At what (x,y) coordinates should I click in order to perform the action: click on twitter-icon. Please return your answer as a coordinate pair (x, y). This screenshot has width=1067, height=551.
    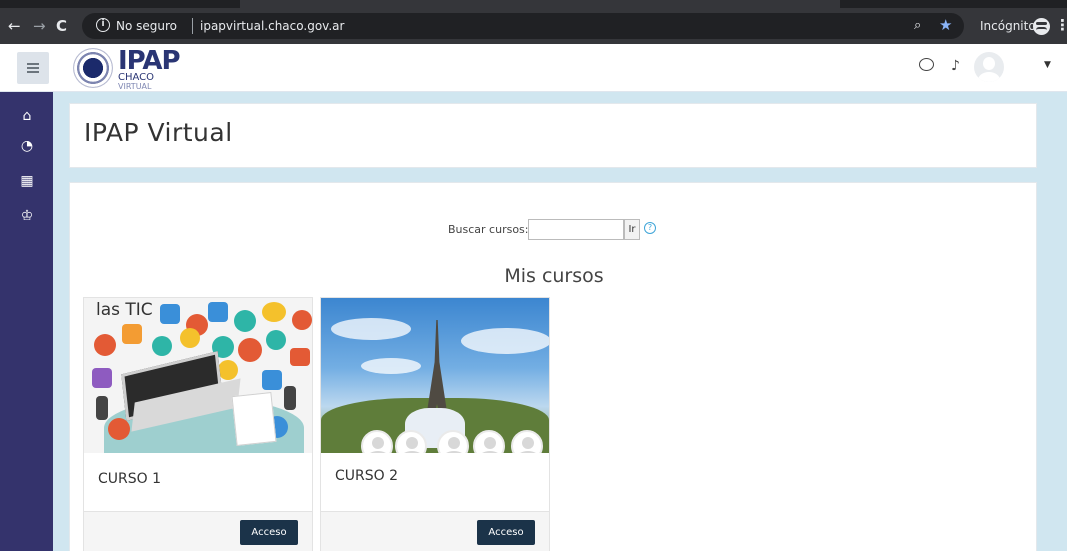
    Looking at the image, I should click on (170, 314).